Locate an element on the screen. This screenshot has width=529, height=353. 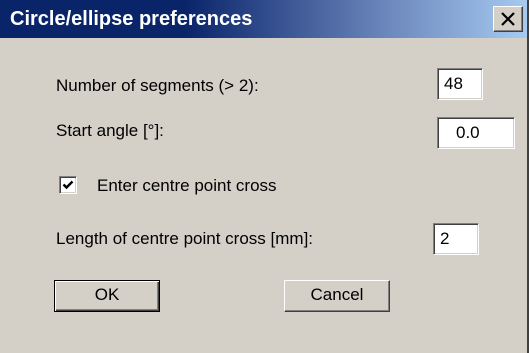
close-button is located at coordinates (508, 19).